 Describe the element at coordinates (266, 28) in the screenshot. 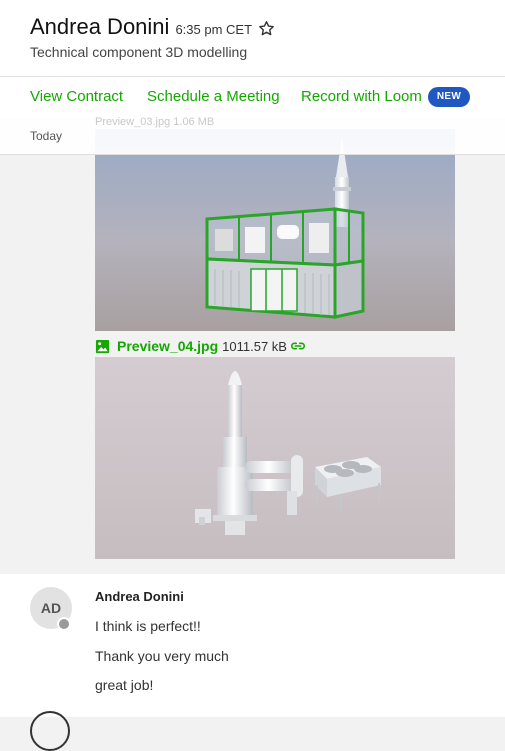

I see `star-outline-icon` at that location.